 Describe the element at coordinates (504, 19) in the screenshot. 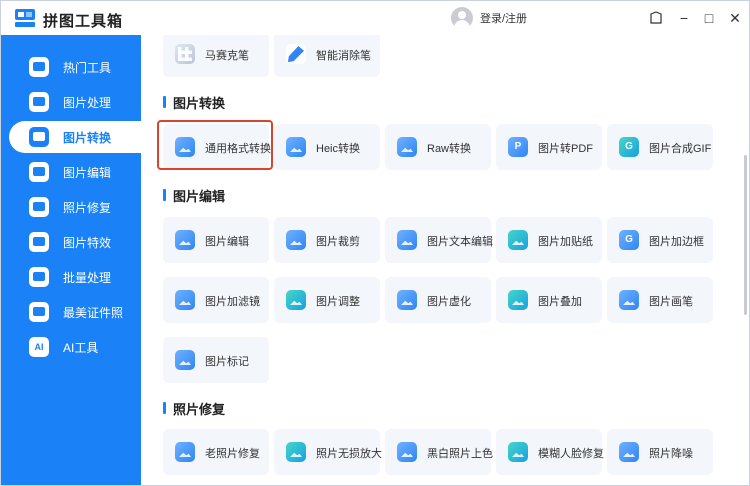

I see `login-label: 登录/注册` at that location.